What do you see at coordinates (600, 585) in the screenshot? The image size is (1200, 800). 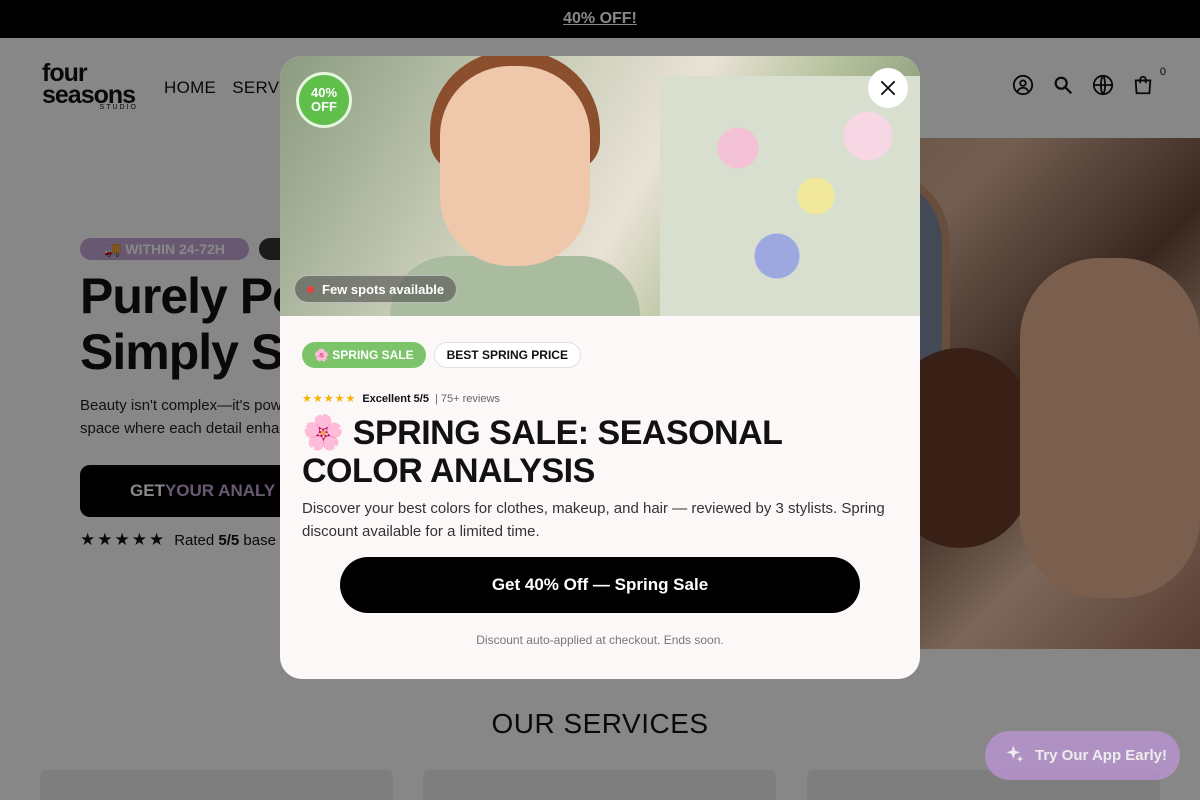 I see `spring-sale-cta-button: Get 40% Off — Spring Sale` at bounding box center [600, 585].